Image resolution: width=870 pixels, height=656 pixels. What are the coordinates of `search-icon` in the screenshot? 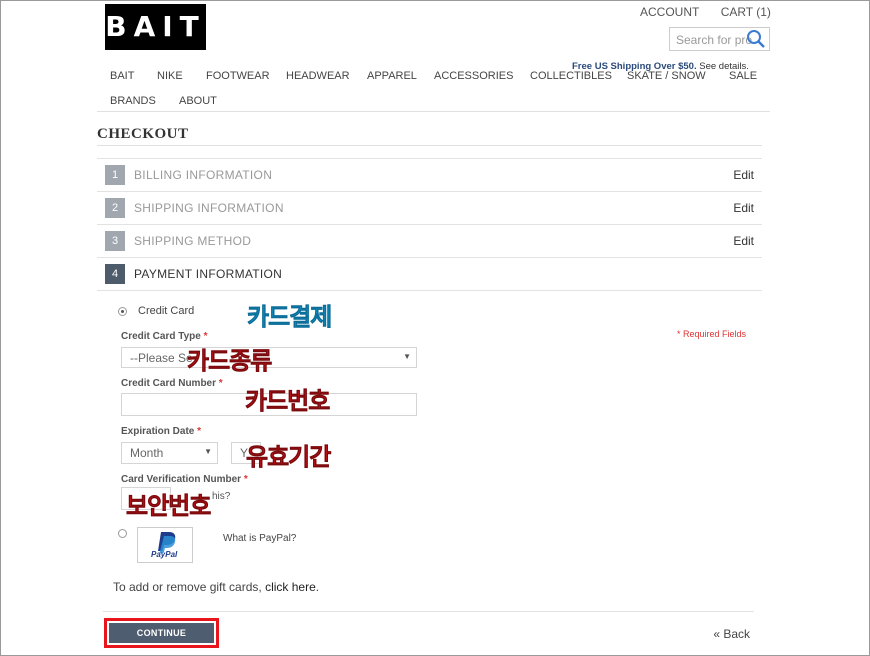 It's located at (756, 39).